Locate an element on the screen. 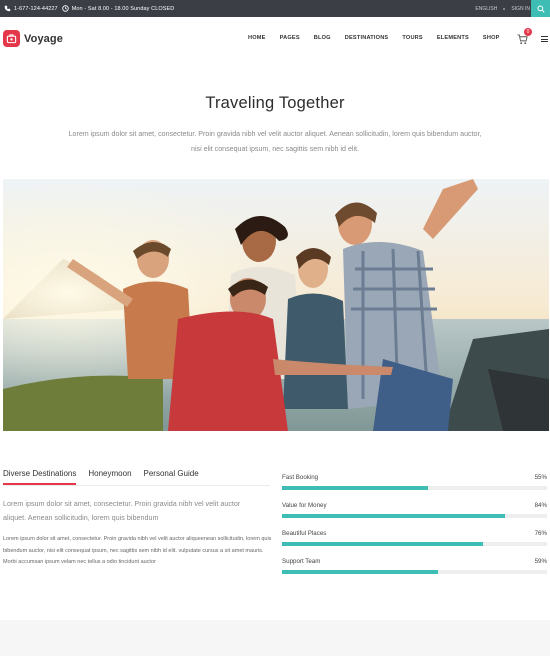  search-button is located at coordinates (540, 8).